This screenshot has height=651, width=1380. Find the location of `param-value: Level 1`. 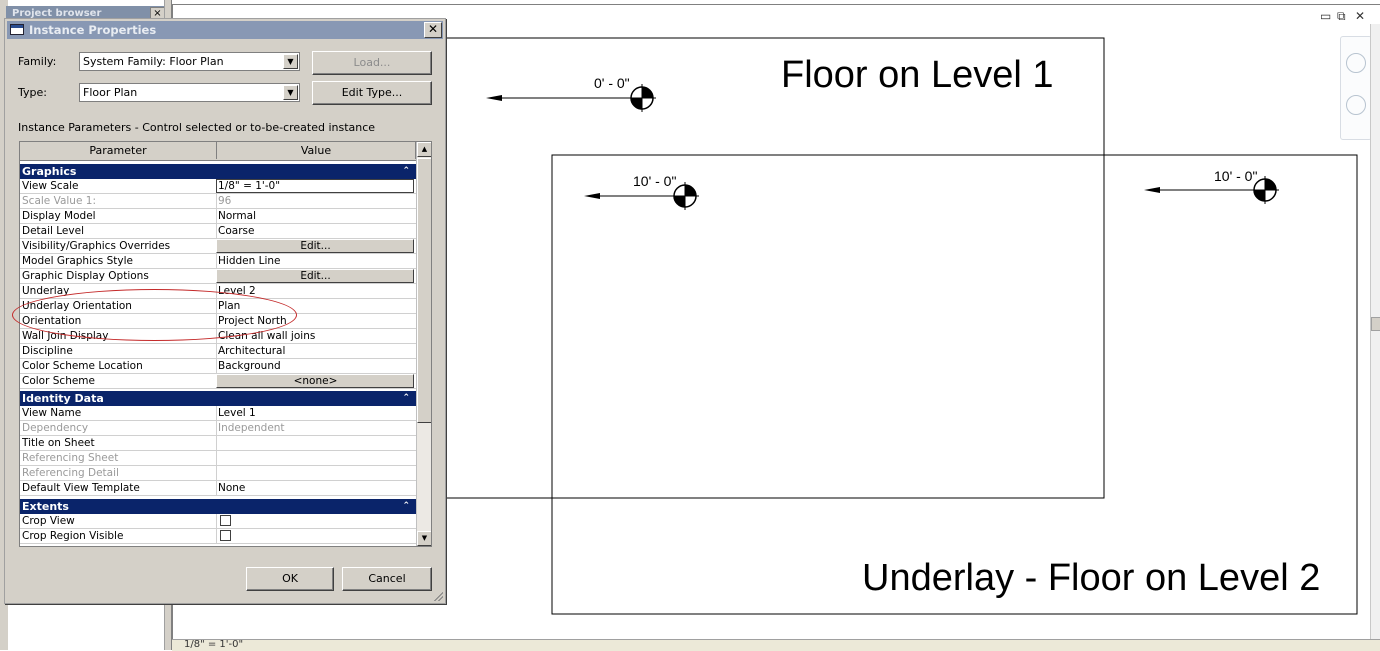

param-value: Level 1 is located at coordinates (316, 413).